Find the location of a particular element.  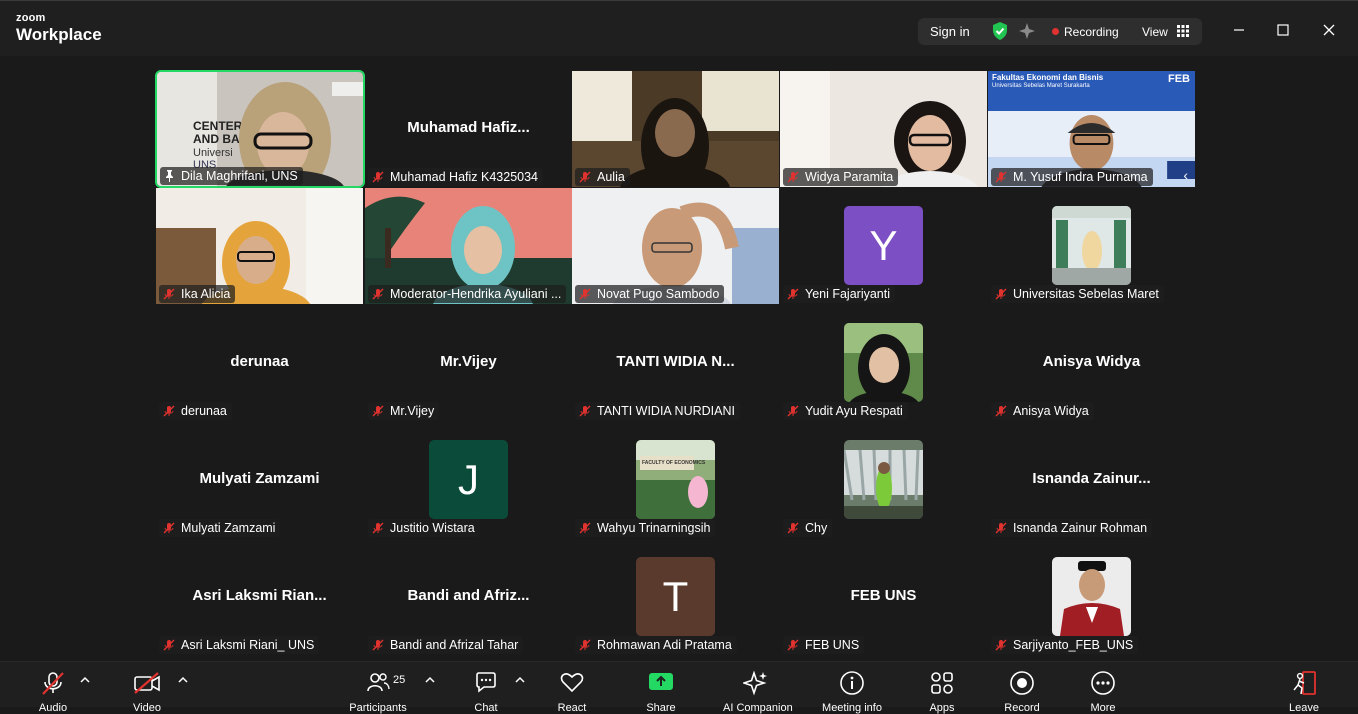

participant-tile: Ika Alicia is located at coordinates (259, 246).